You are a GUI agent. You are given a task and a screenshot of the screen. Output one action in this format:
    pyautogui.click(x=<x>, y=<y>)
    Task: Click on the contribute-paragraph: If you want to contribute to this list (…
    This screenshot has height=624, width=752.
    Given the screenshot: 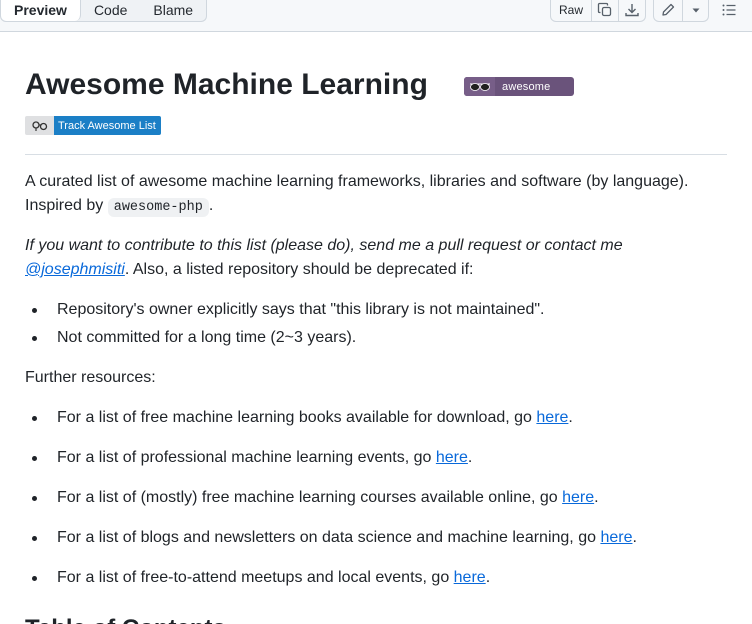 What is the action you would take?
    pyautogui.click(x=376, y=258)
    